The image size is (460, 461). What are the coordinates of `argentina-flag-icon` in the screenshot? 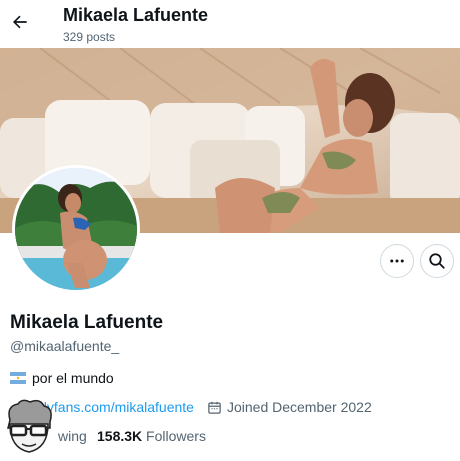 It's located at (18, 378).